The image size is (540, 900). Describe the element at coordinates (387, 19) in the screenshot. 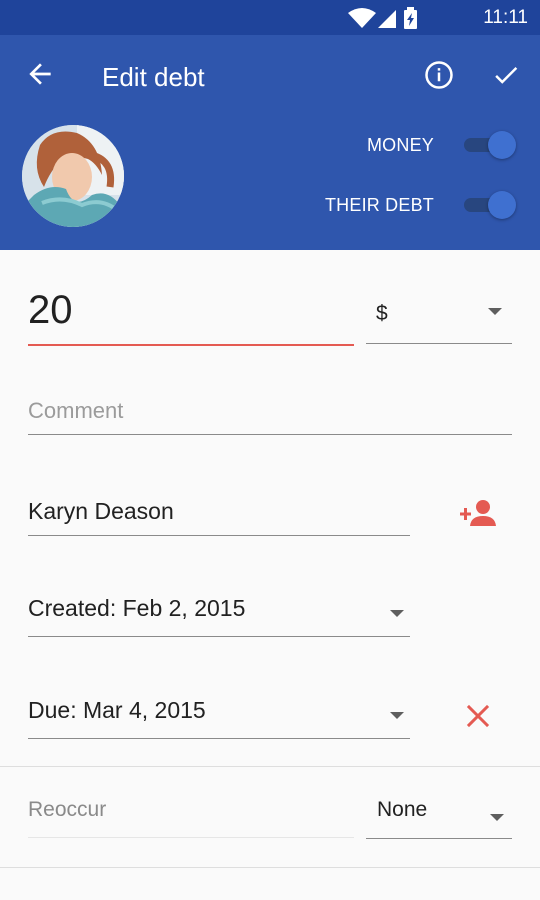

I see `cell-signal-icon` at that location.